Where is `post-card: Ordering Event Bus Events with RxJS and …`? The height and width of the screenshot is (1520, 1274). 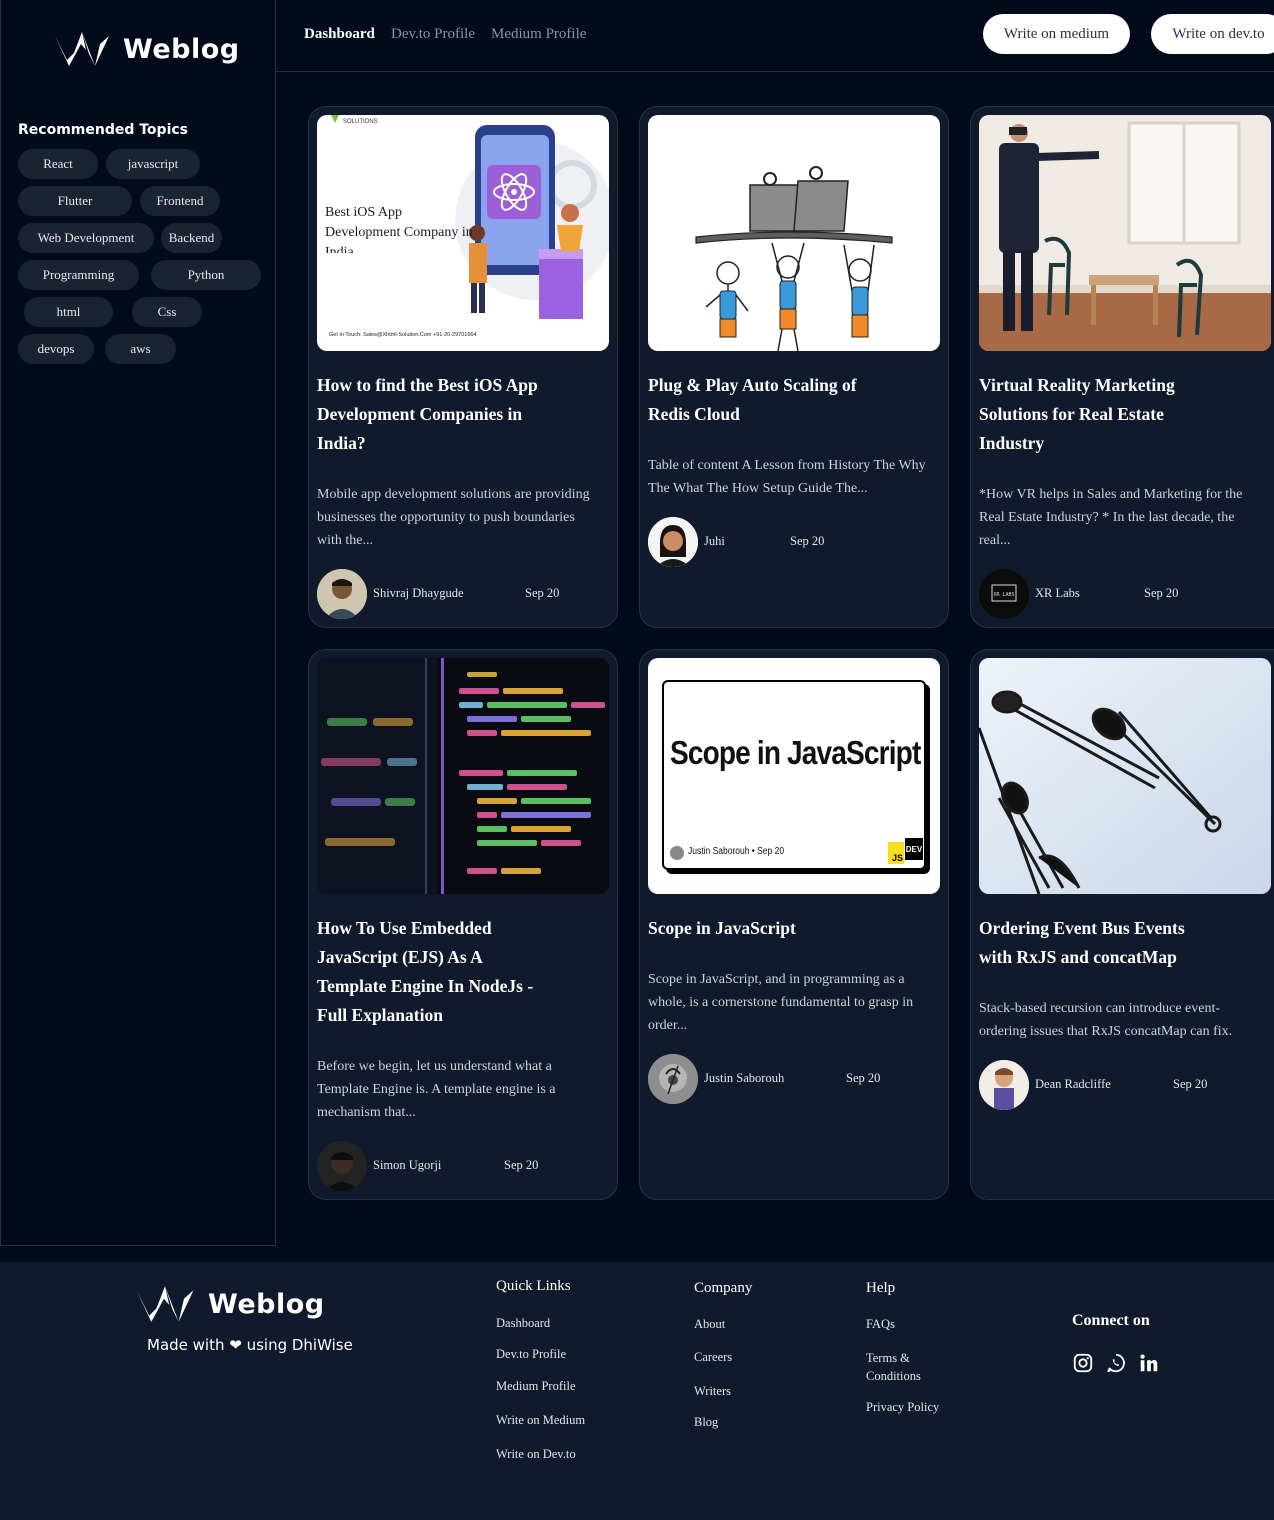 post-card: Ordering Event Bus Events with RxJS and … is located at coordinates (1122, 924).